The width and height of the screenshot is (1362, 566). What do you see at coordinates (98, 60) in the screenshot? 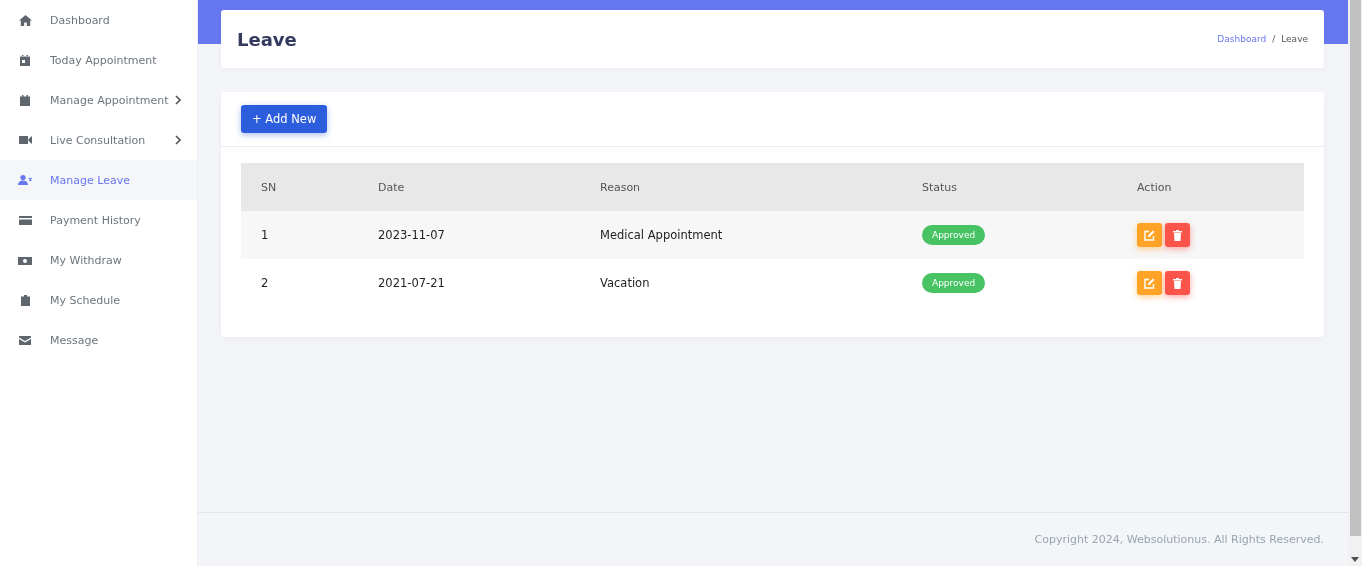
I see `sidebar-item: Today Appointment` at bounding box center [98, 60].